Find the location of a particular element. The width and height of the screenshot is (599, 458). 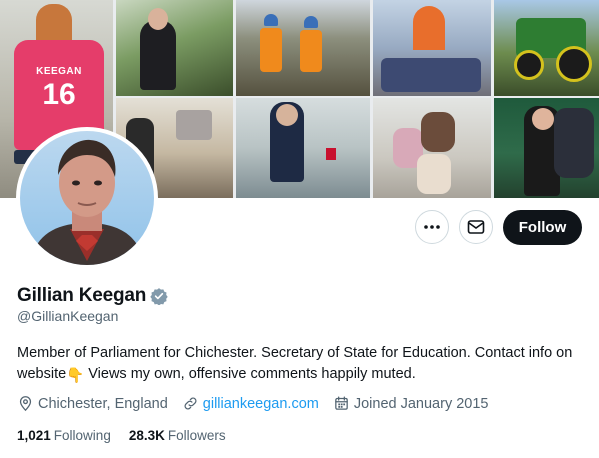

banner-photo-commons is located at coordinates (546, 148).